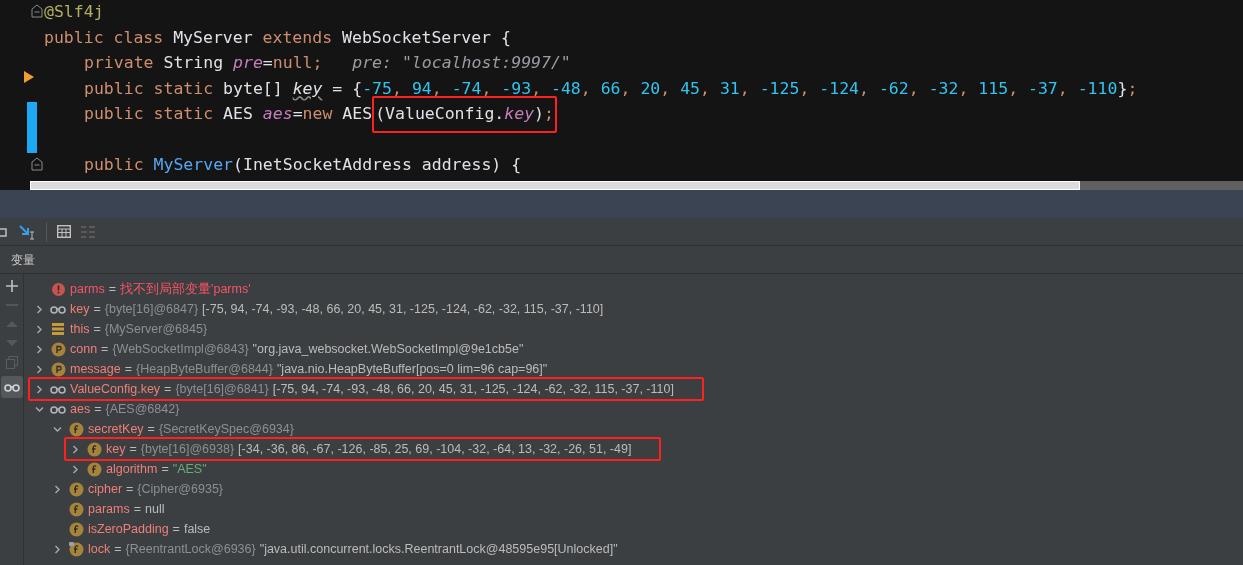 This screenshot has width=1243, height=565. I want to click on variable-value: "AES", so click(189, 469).